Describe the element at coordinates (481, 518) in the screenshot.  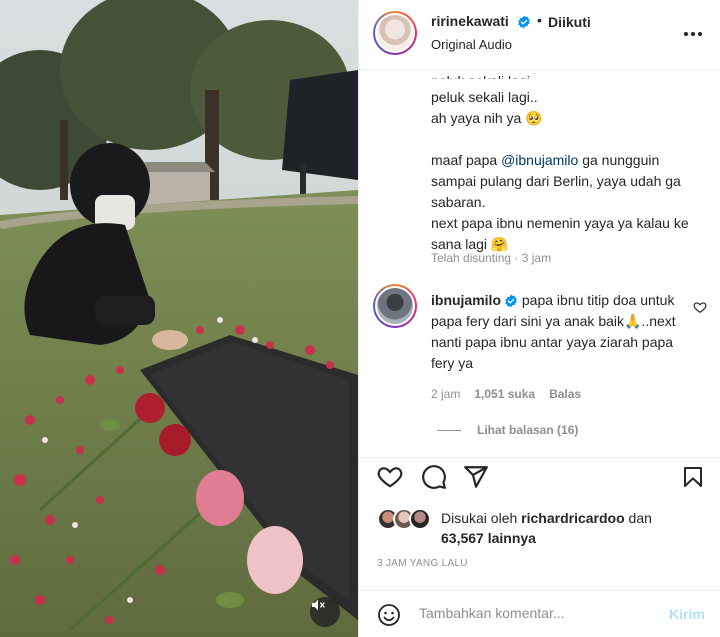
I see `liked-by-prefix: Disukai oleh` at that location.